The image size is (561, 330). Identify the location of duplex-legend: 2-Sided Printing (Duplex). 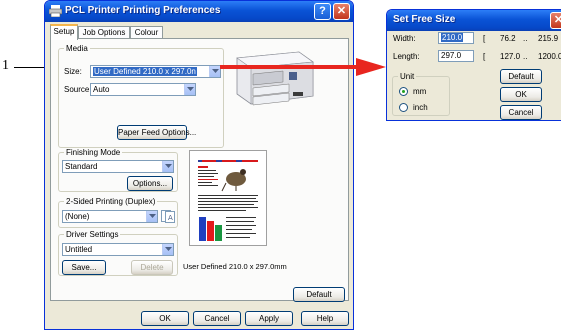
(111, 201).